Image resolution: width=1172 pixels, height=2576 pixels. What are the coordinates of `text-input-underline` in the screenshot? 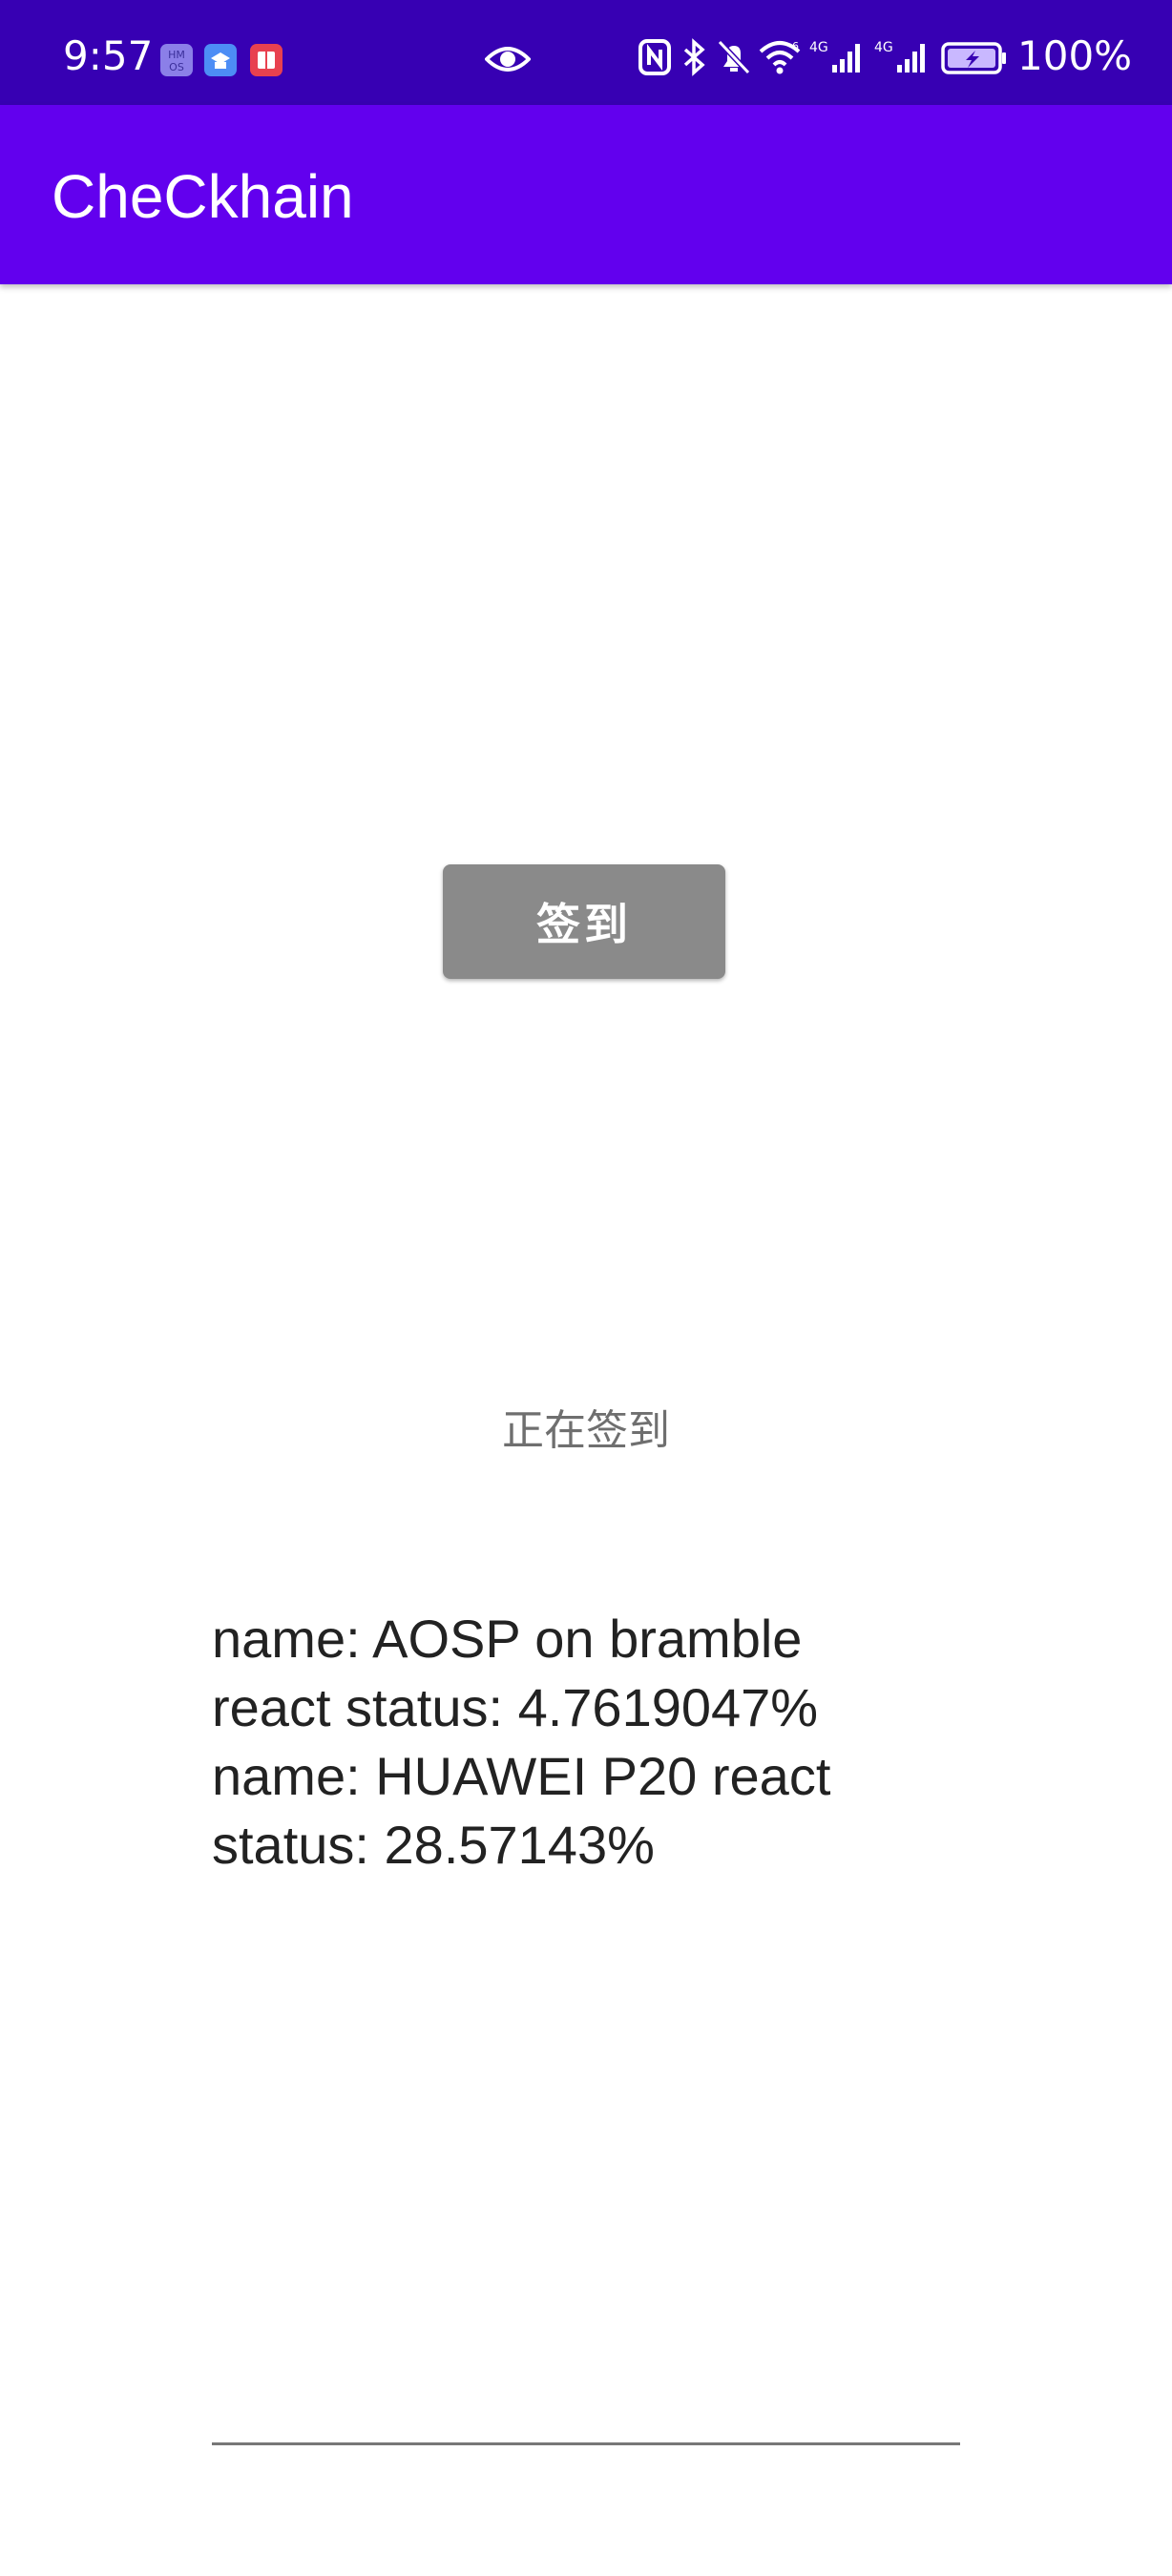 It's located at (586, 2443).